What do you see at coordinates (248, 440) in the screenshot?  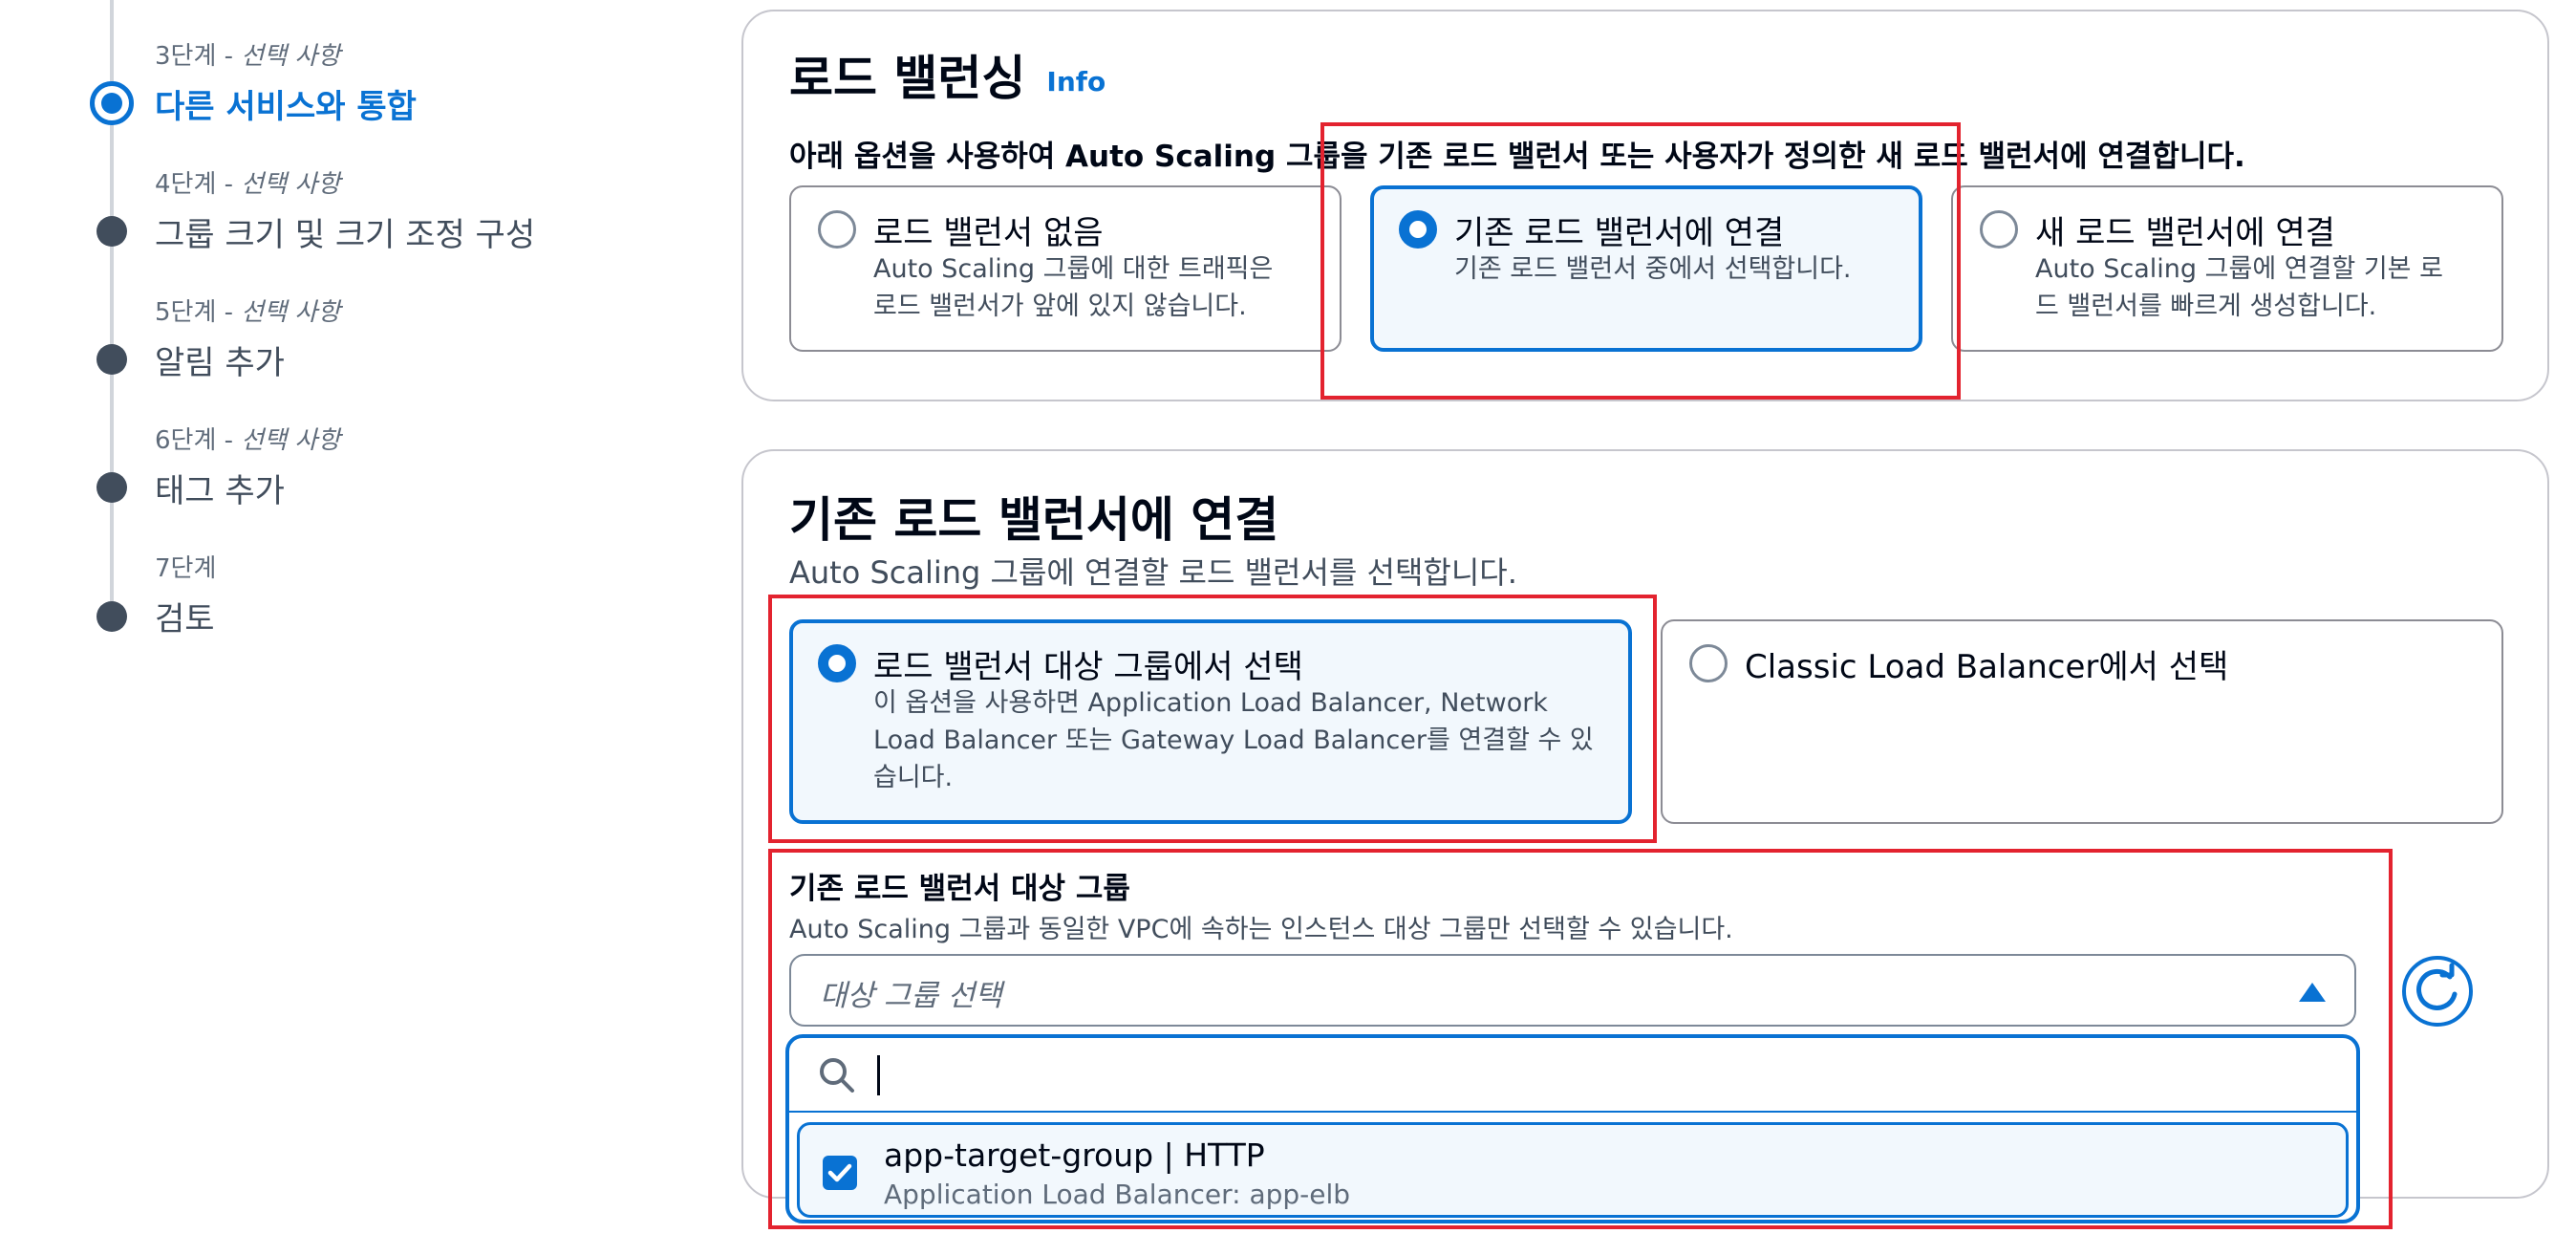 I see `step-6-label: 6단계 - 선택 사항` at bounding box center [248, 440].